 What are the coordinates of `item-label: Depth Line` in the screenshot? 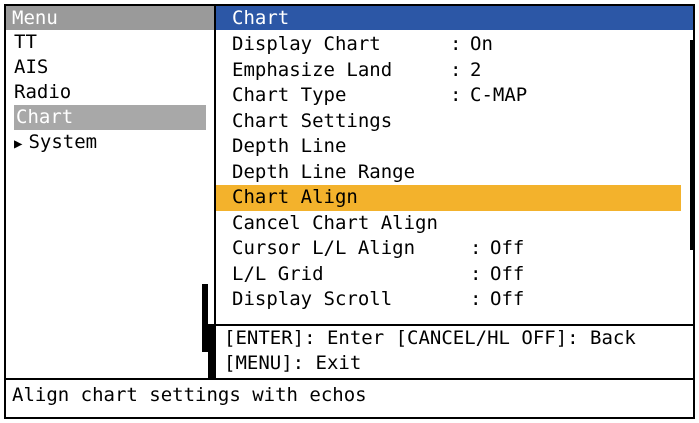 It's located at (289, 146).